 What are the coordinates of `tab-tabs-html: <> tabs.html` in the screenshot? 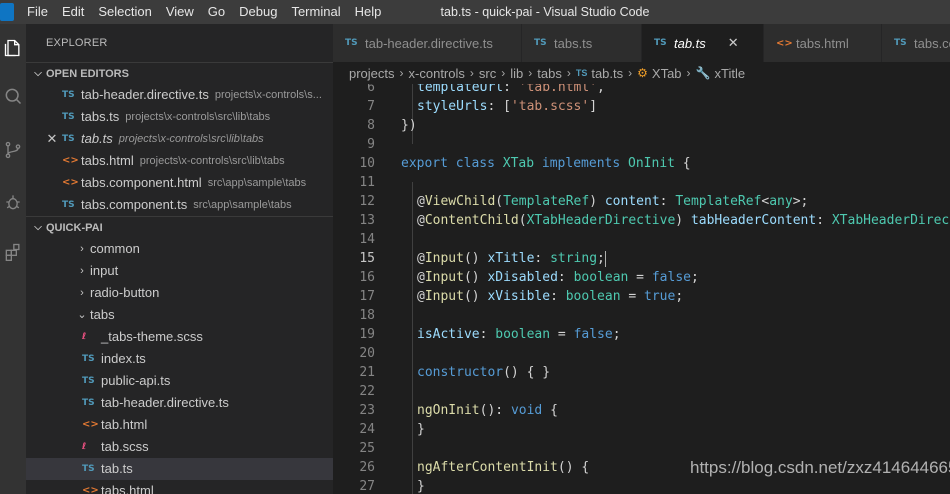 It's located at (823, 43).